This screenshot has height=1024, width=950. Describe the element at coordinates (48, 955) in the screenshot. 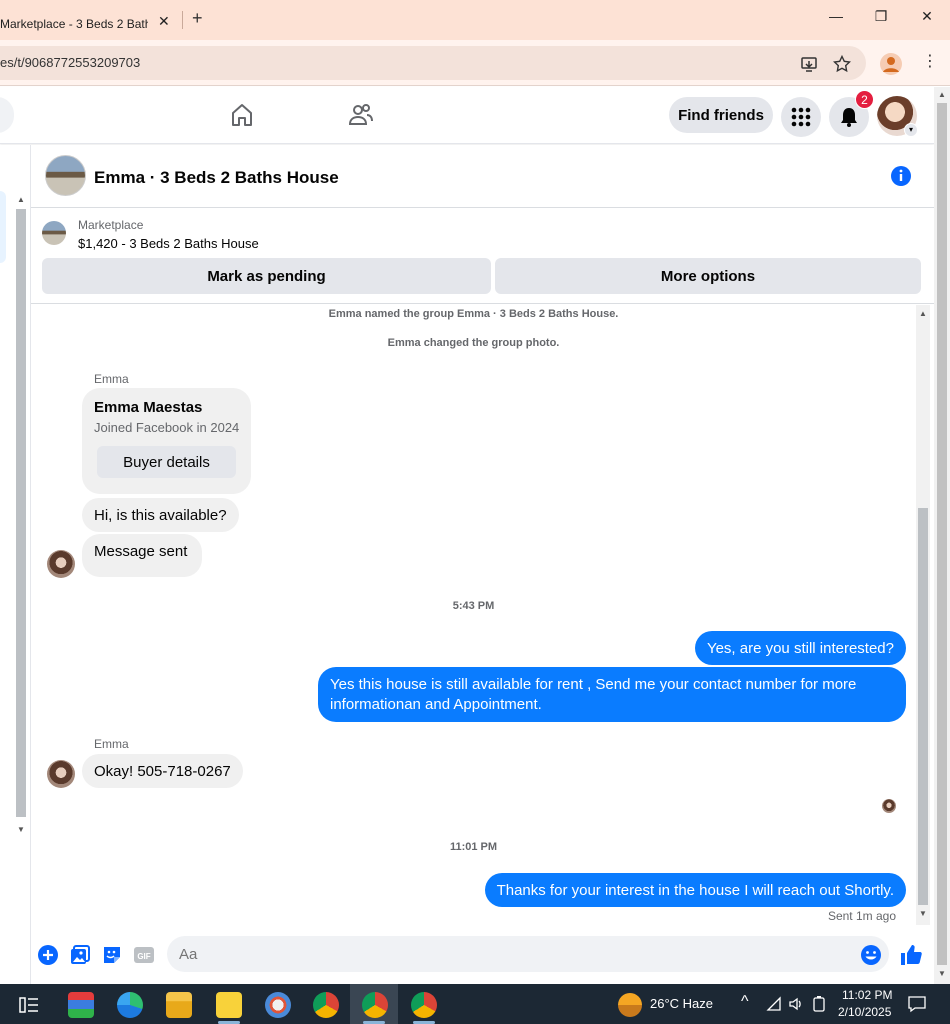

I see `plus-circle-icon` at that location.